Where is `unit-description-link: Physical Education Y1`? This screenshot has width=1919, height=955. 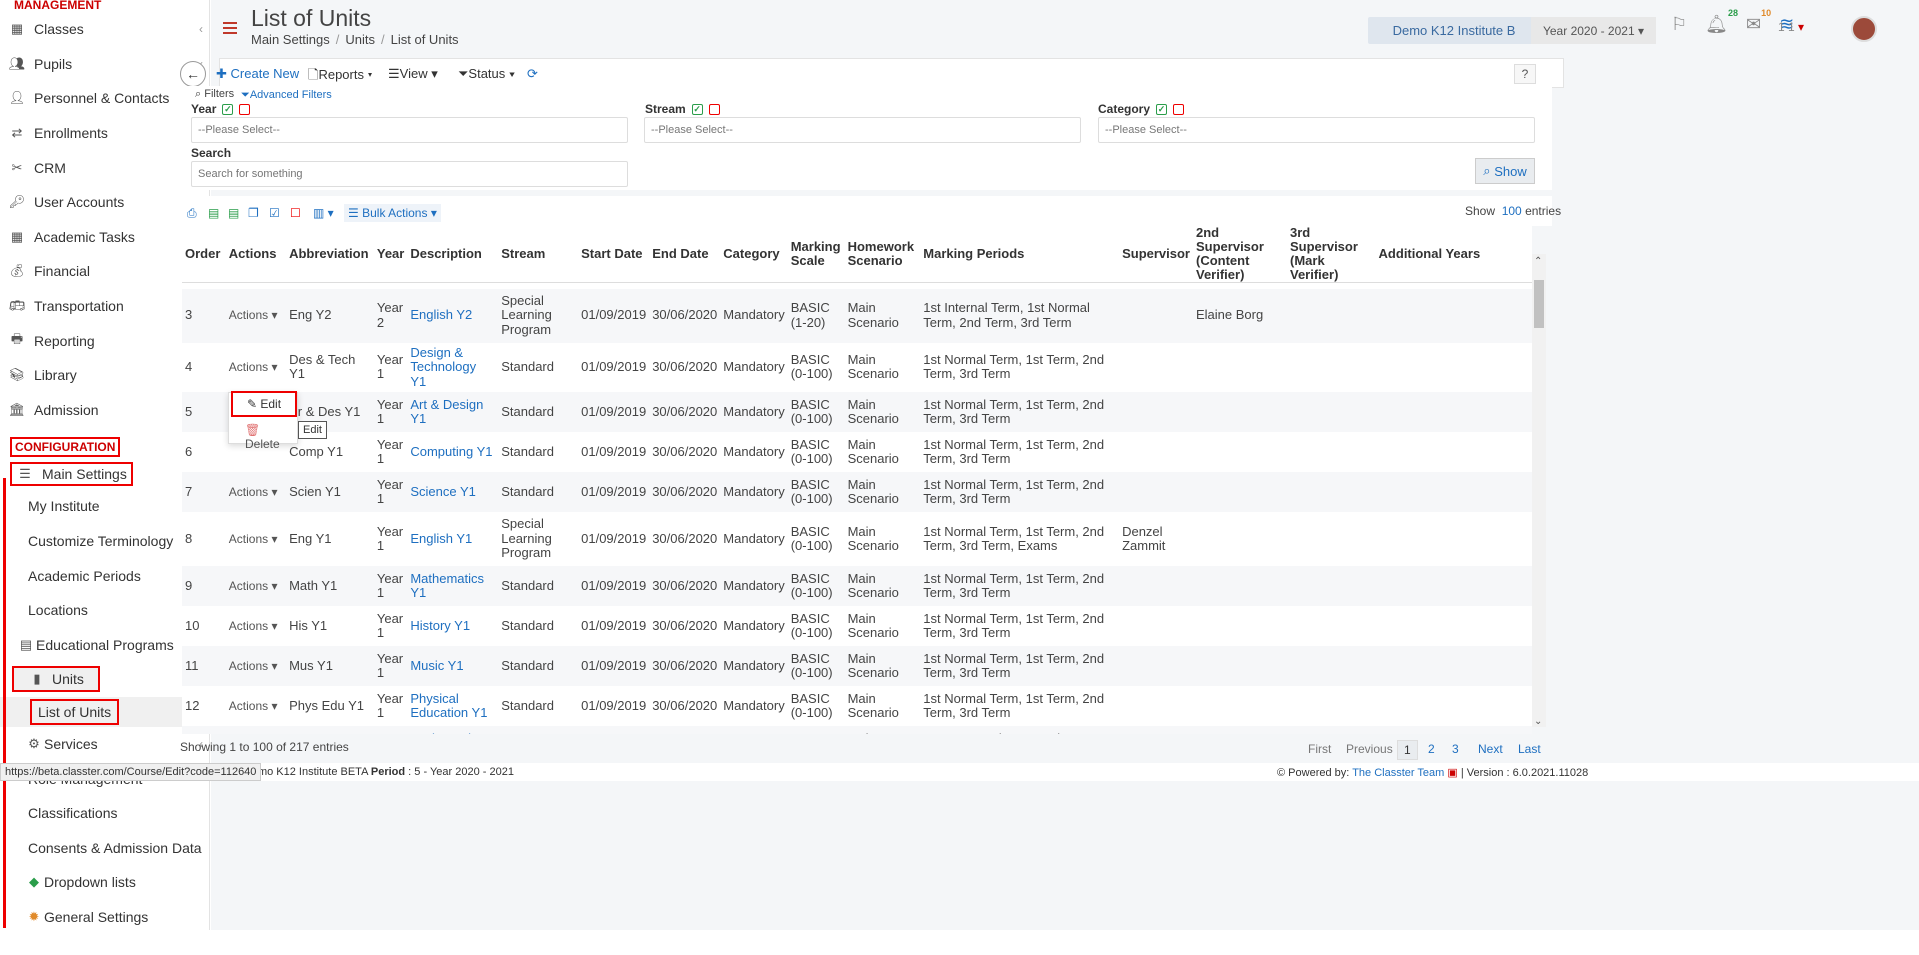
unit-description-link: Physical Education Y1 is located at coordinates (448, 706).